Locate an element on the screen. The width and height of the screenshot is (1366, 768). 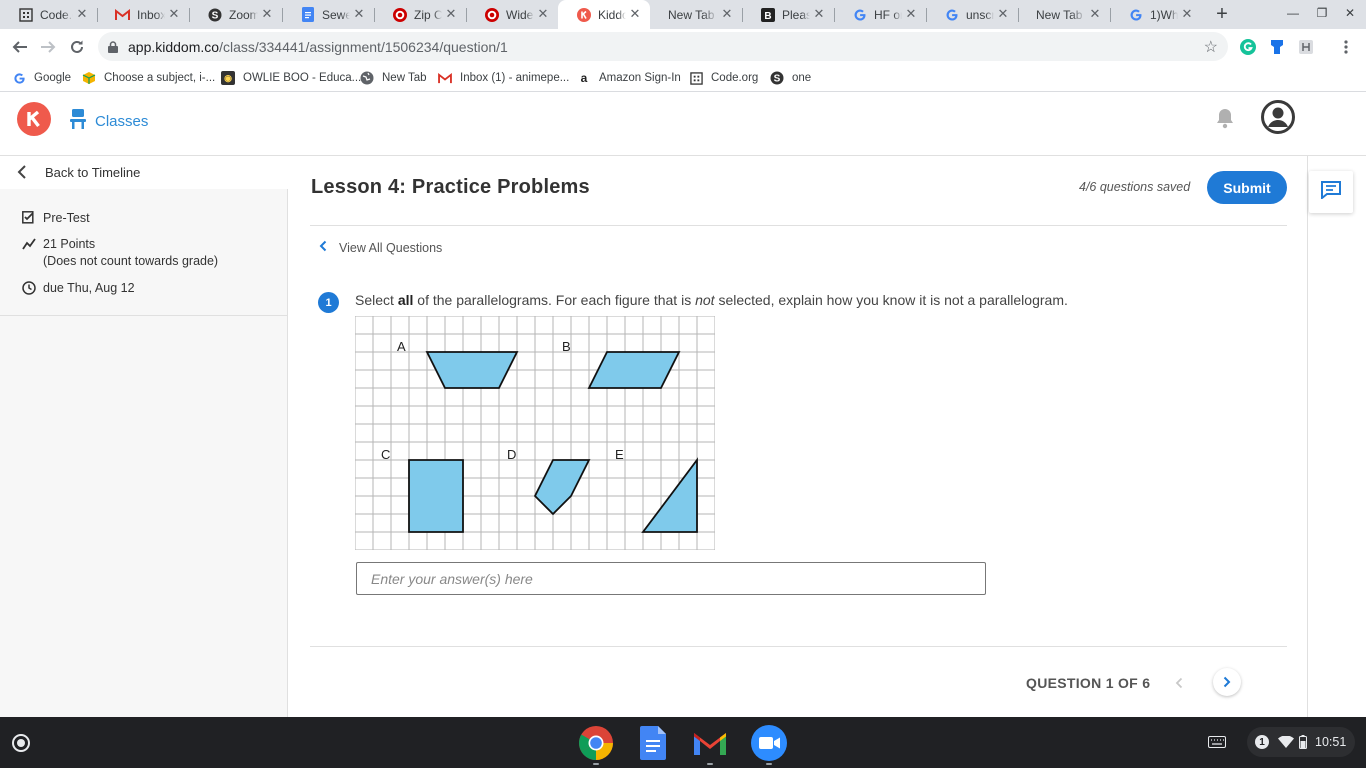
browser-tab: B Please ✕ is located at coordinates (788, 14).